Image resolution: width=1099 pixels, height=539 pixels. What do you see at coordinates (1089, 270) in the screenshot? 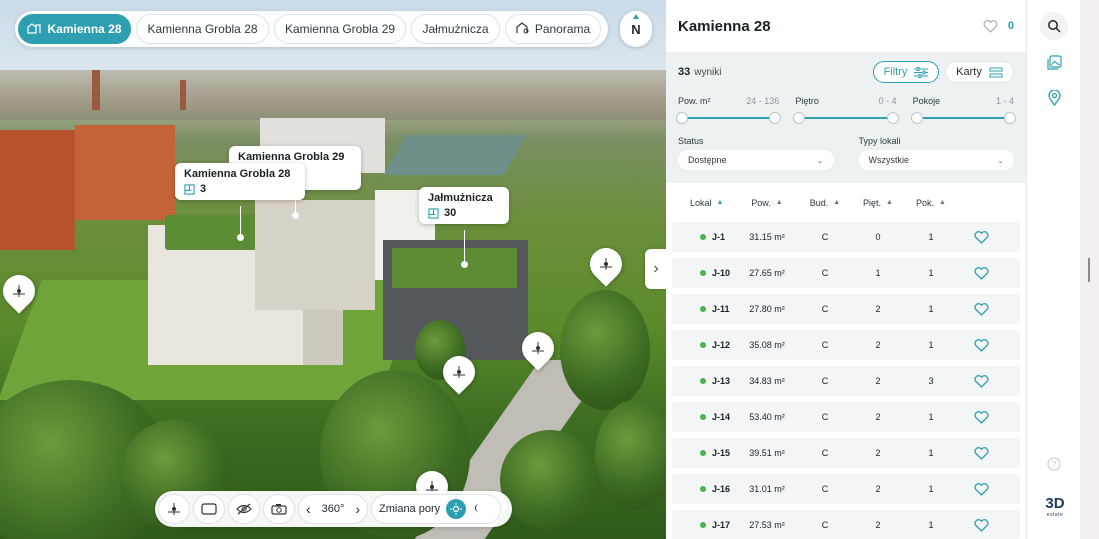
I see `resize-handle` at bounding box center [1089, 270].